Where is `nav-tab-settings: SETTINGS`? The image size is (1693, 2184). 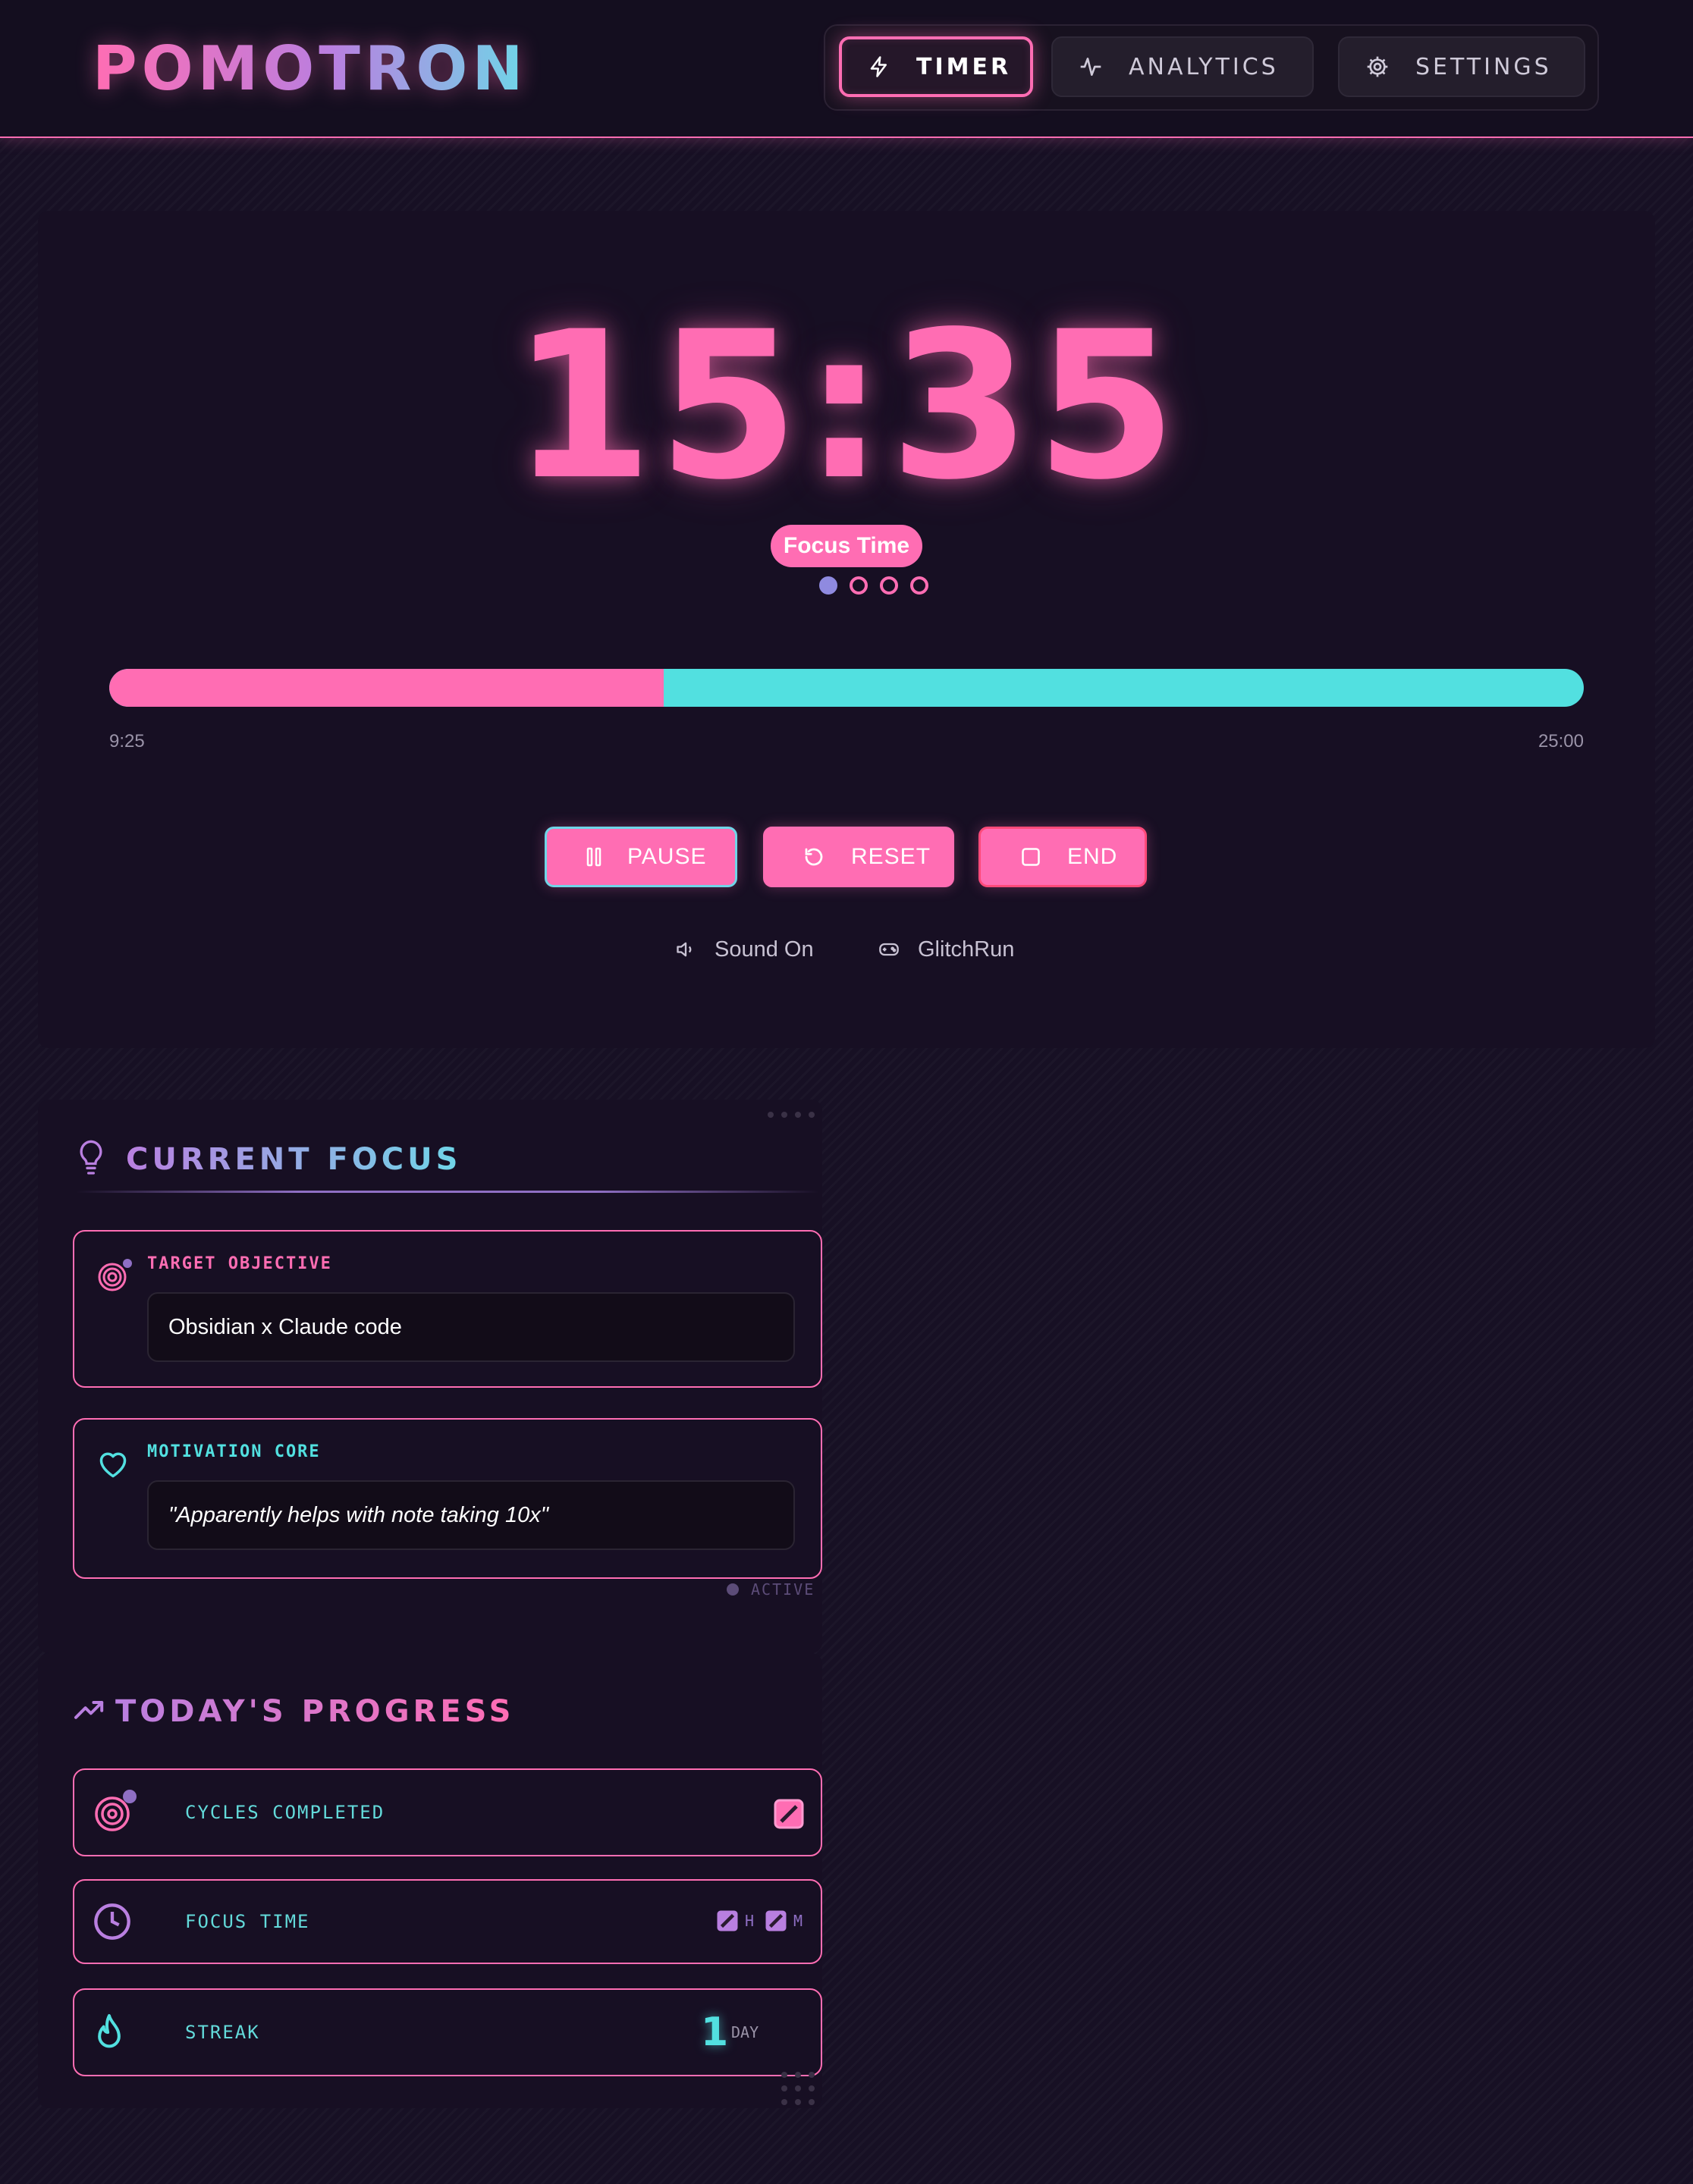
nav-tab-settings: SETTINGS is located at coordinates (1461, 66).